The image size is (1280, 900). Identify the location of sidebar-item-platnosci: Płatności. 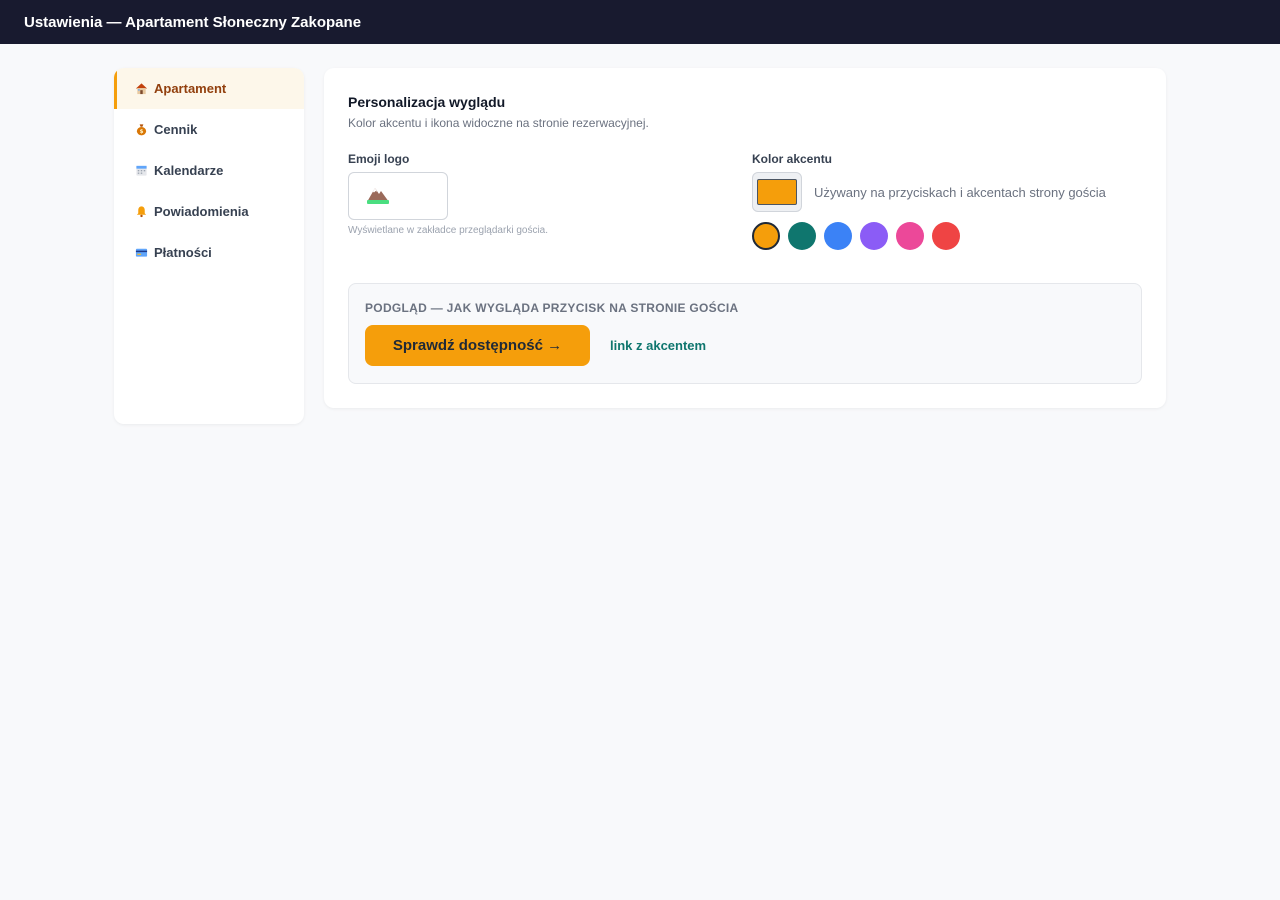
(209, 252).